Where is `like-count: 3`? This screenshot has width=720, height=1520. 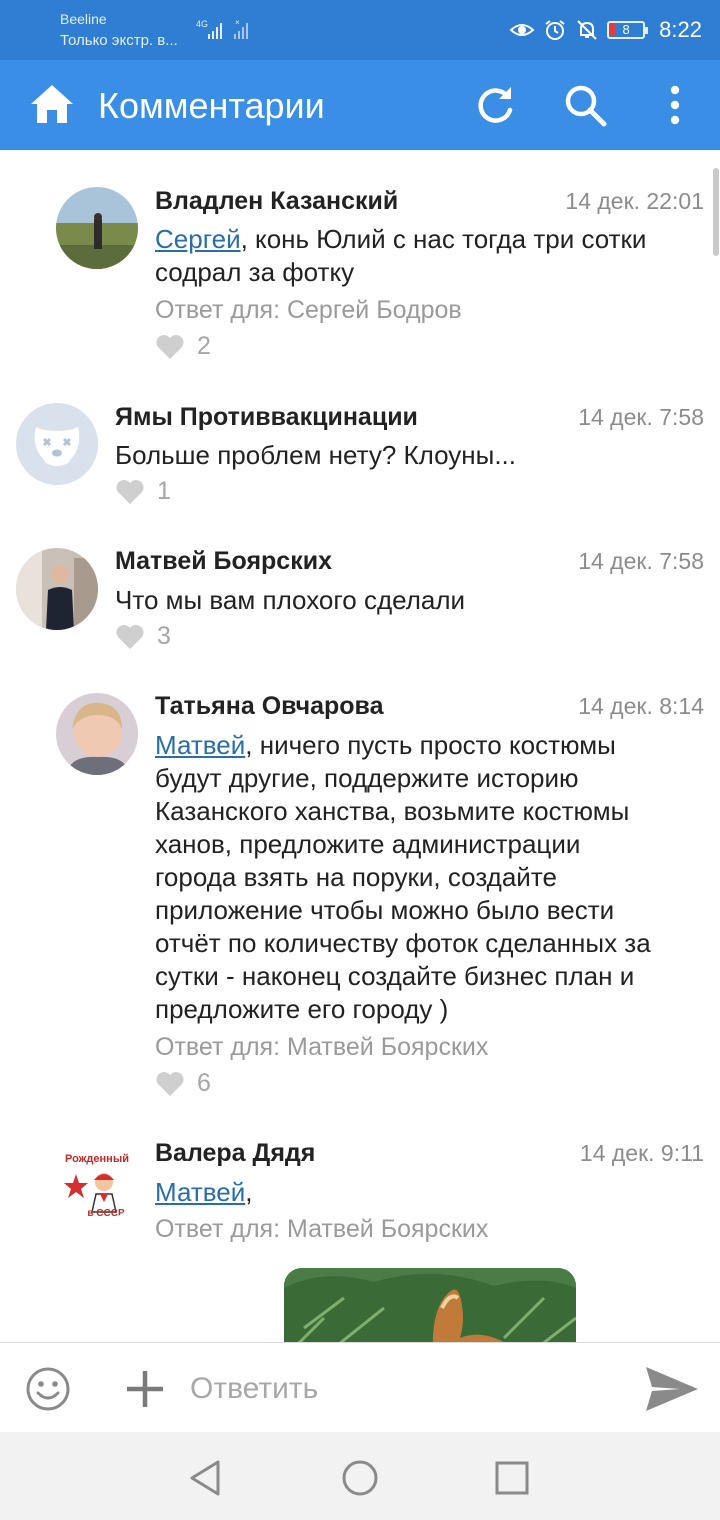
like-count: 3 is located at coordinates (164, 636).